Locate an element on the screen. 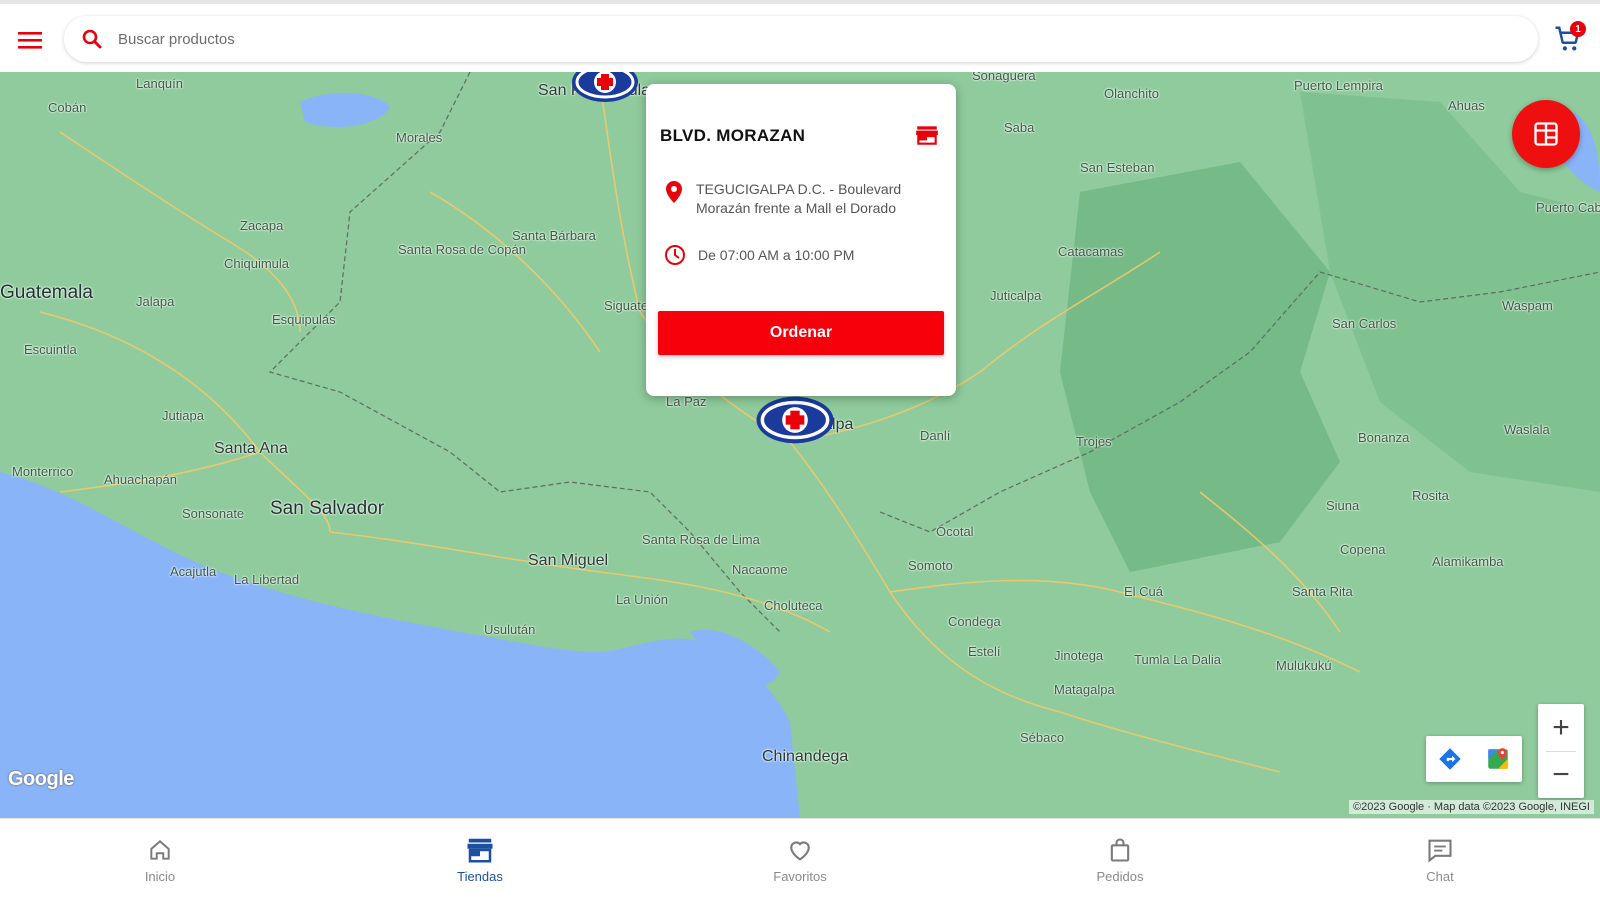  map-place-label: Jutiapa is located at coordinates (183, 415).